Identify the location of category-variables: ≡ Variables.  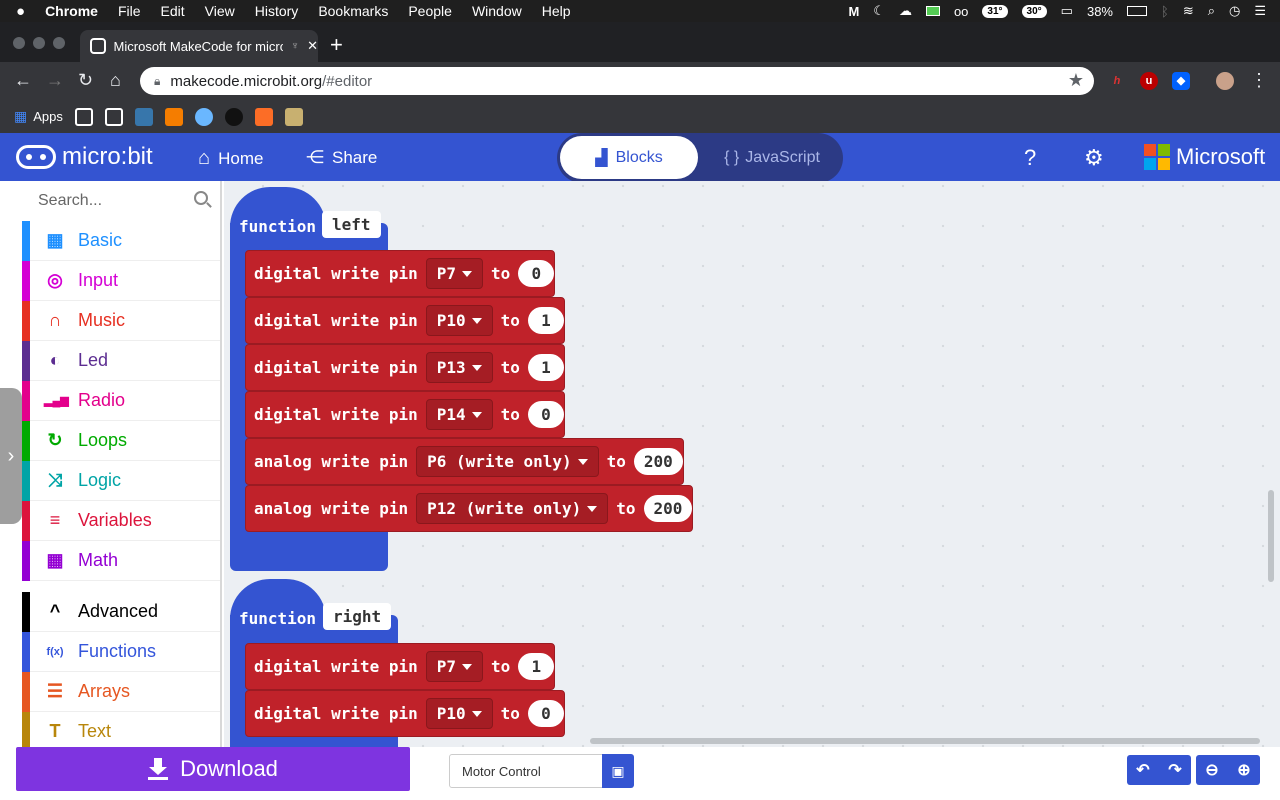
(121, 521).